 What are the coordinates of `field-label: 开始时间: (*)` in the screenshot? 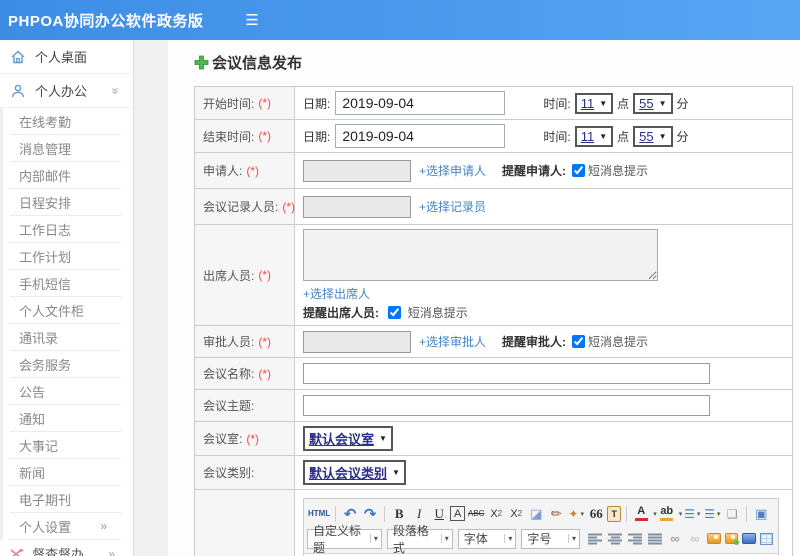 It's located at (245, 103).